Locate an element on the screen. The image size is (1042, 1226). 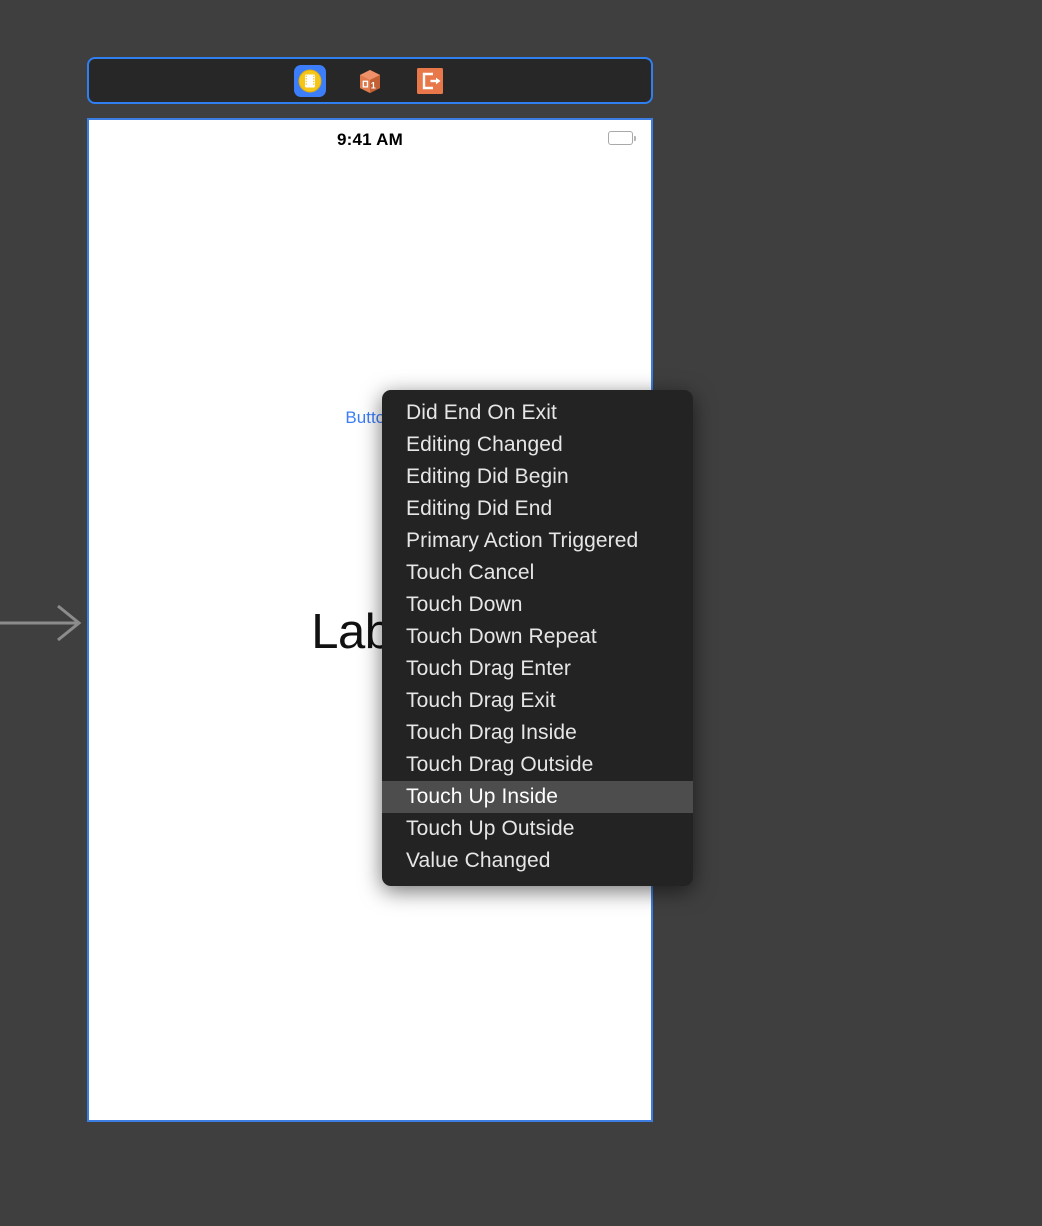
status-bar-time: 9:41 AM is located at coordinates (370, 139).